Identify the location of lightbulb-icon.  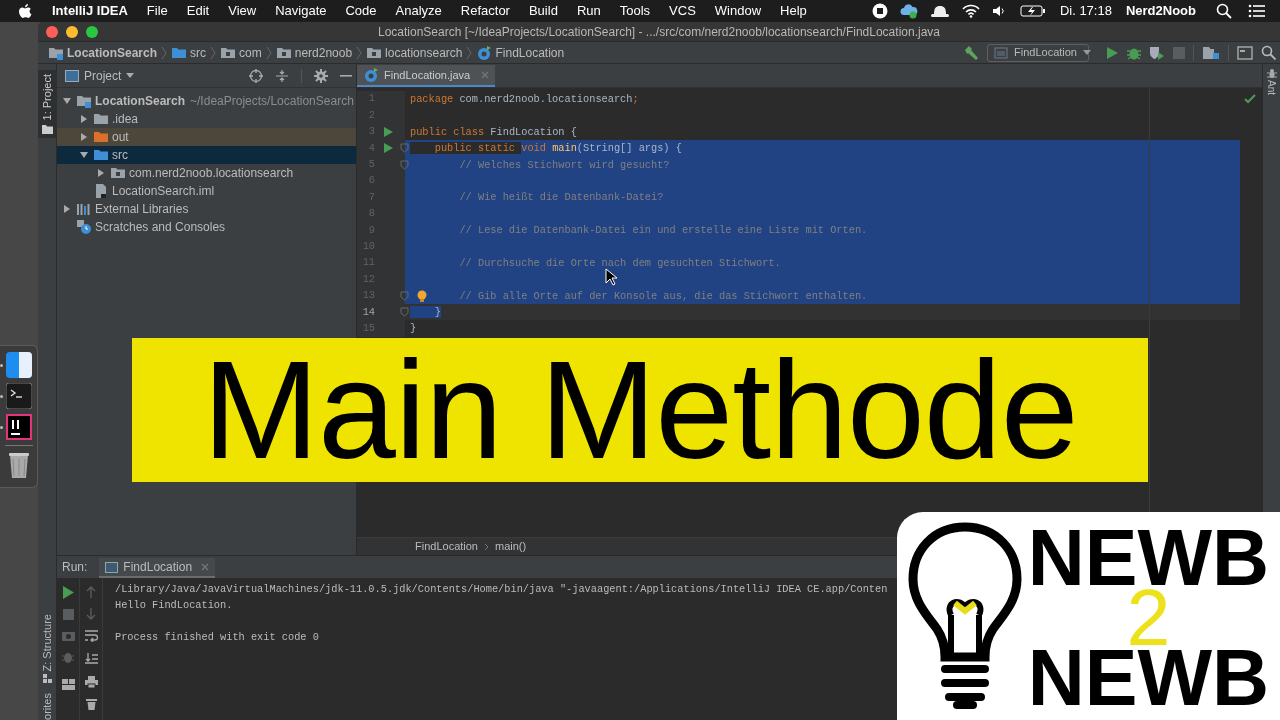
(422, 296).